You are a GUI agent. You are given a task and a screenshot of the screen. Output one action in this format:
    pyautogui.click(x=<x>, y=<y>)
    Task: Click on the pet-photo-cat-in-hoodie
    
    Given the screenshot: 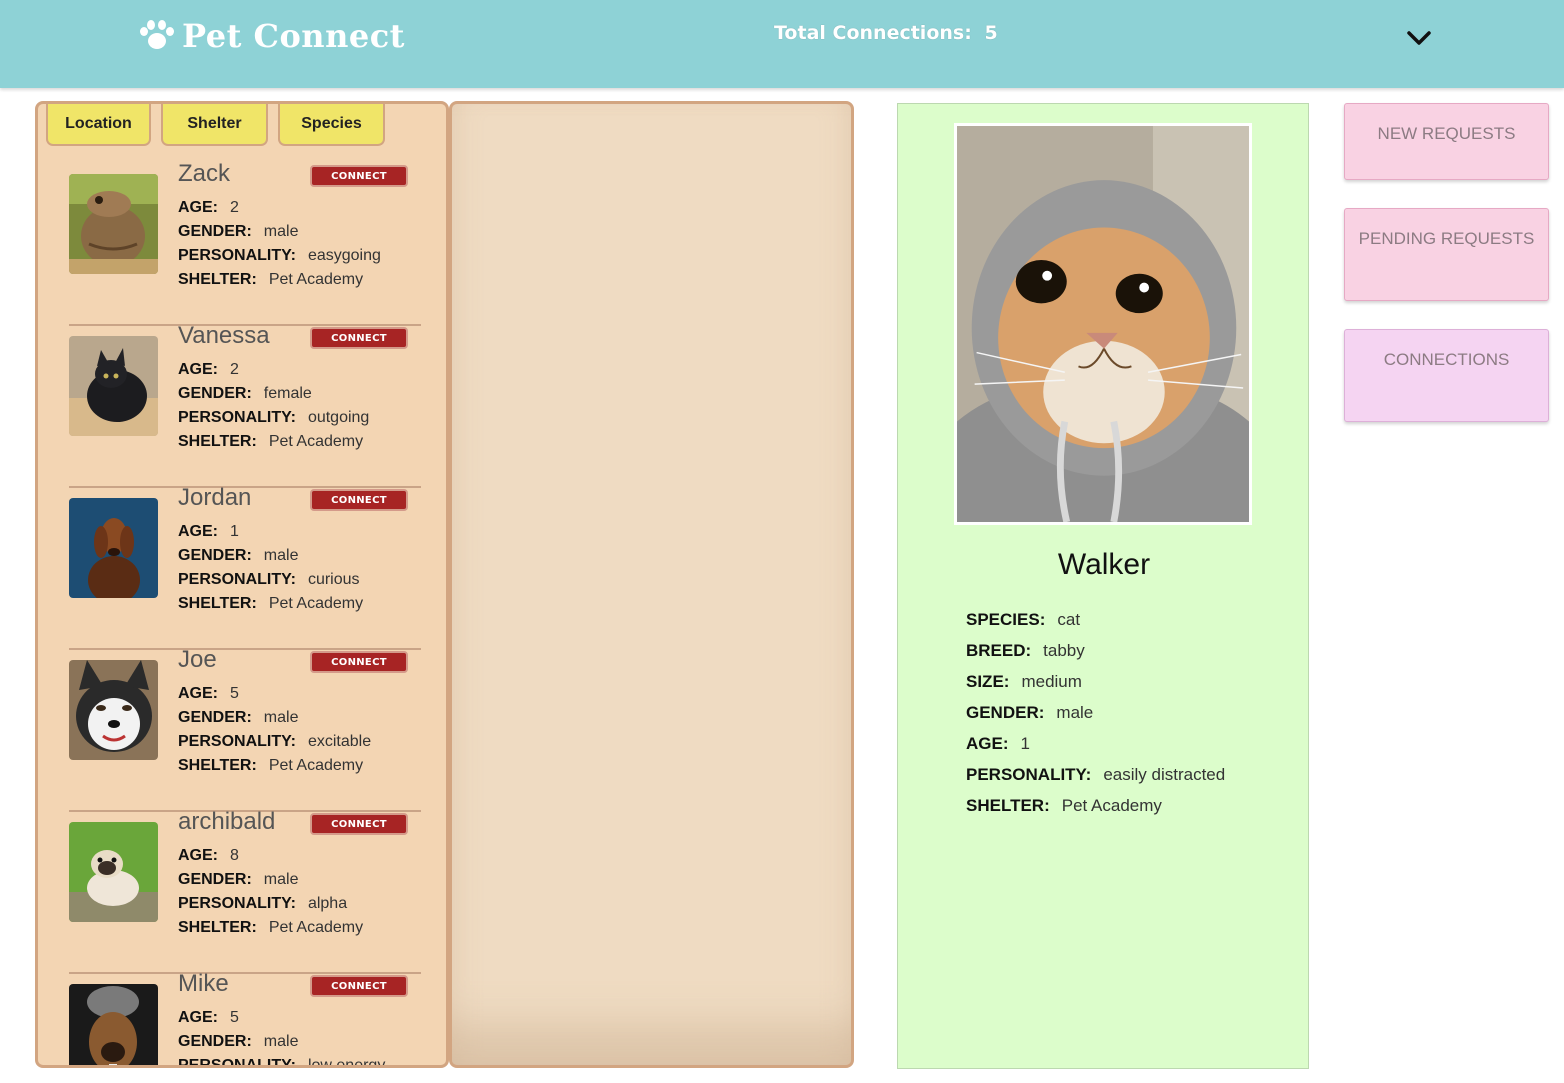 What is the action you would take?
    pyautogui.click(x=1103, y=324)
    